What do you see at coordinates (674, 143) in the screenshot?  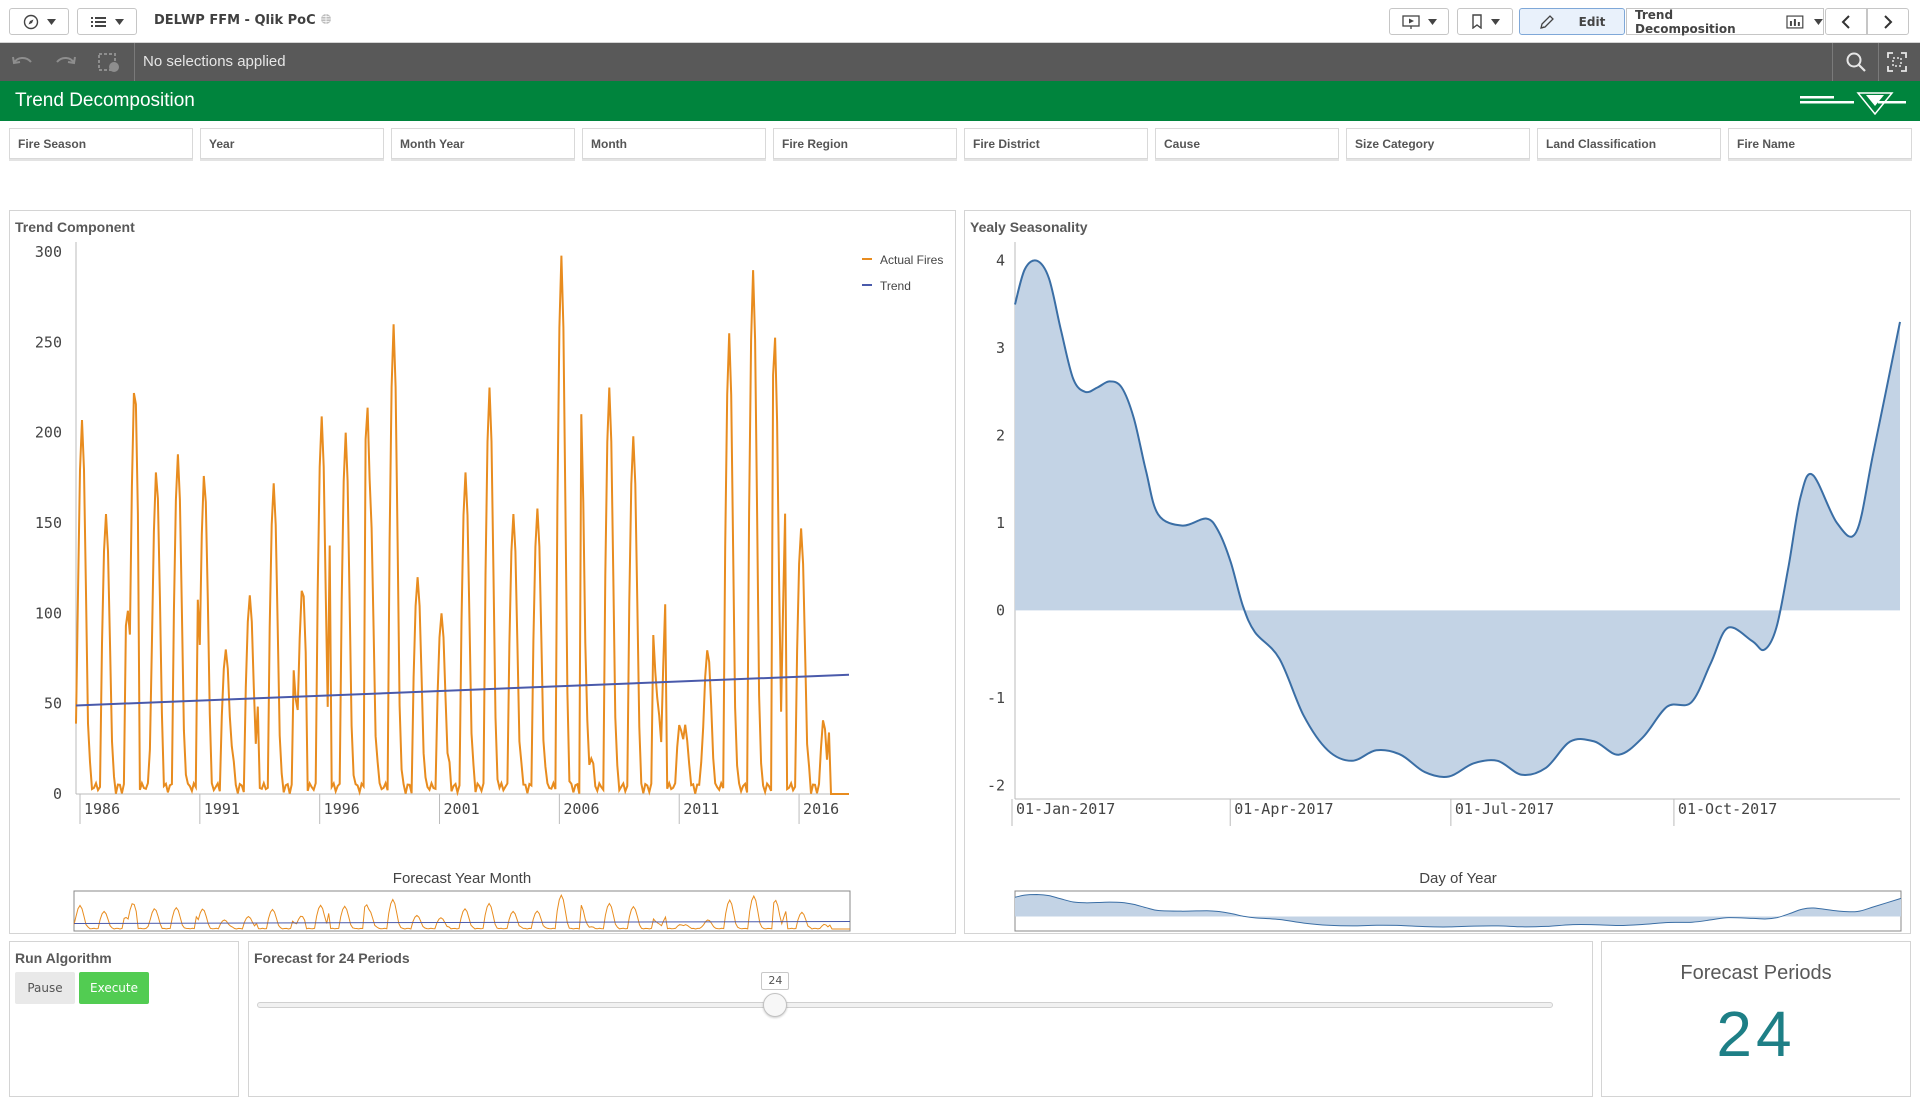 I see `filter-month: Month` at bounding box center [674, 143].